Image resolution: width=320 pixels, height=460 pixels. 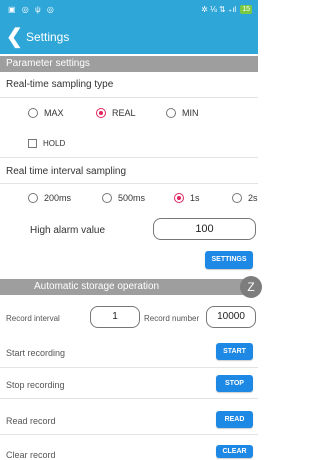 I want to click on radio-real: REAL, so click(x=116, y=113).